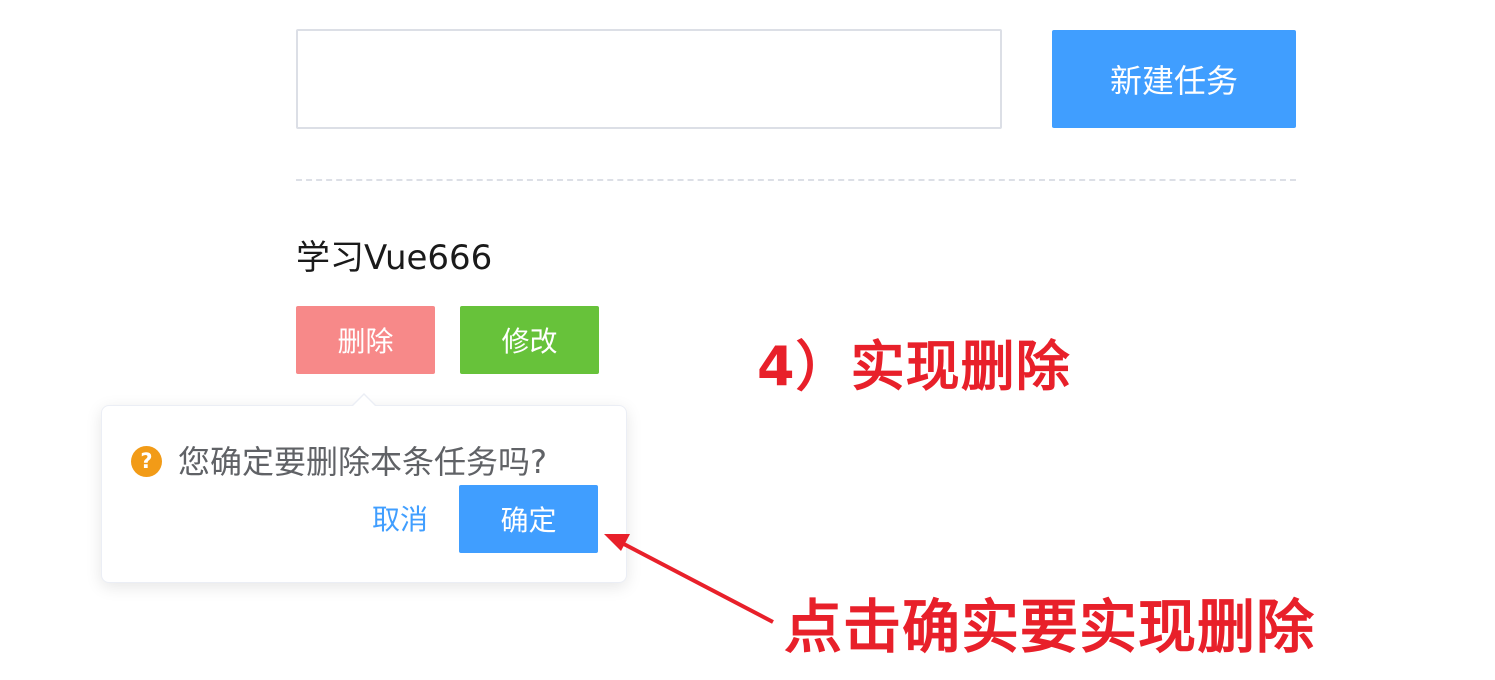  Describe the element at coordinates (1050, 627) in the screenshot. I see `annotation-hint: 点击确实要实现删除` at that location.